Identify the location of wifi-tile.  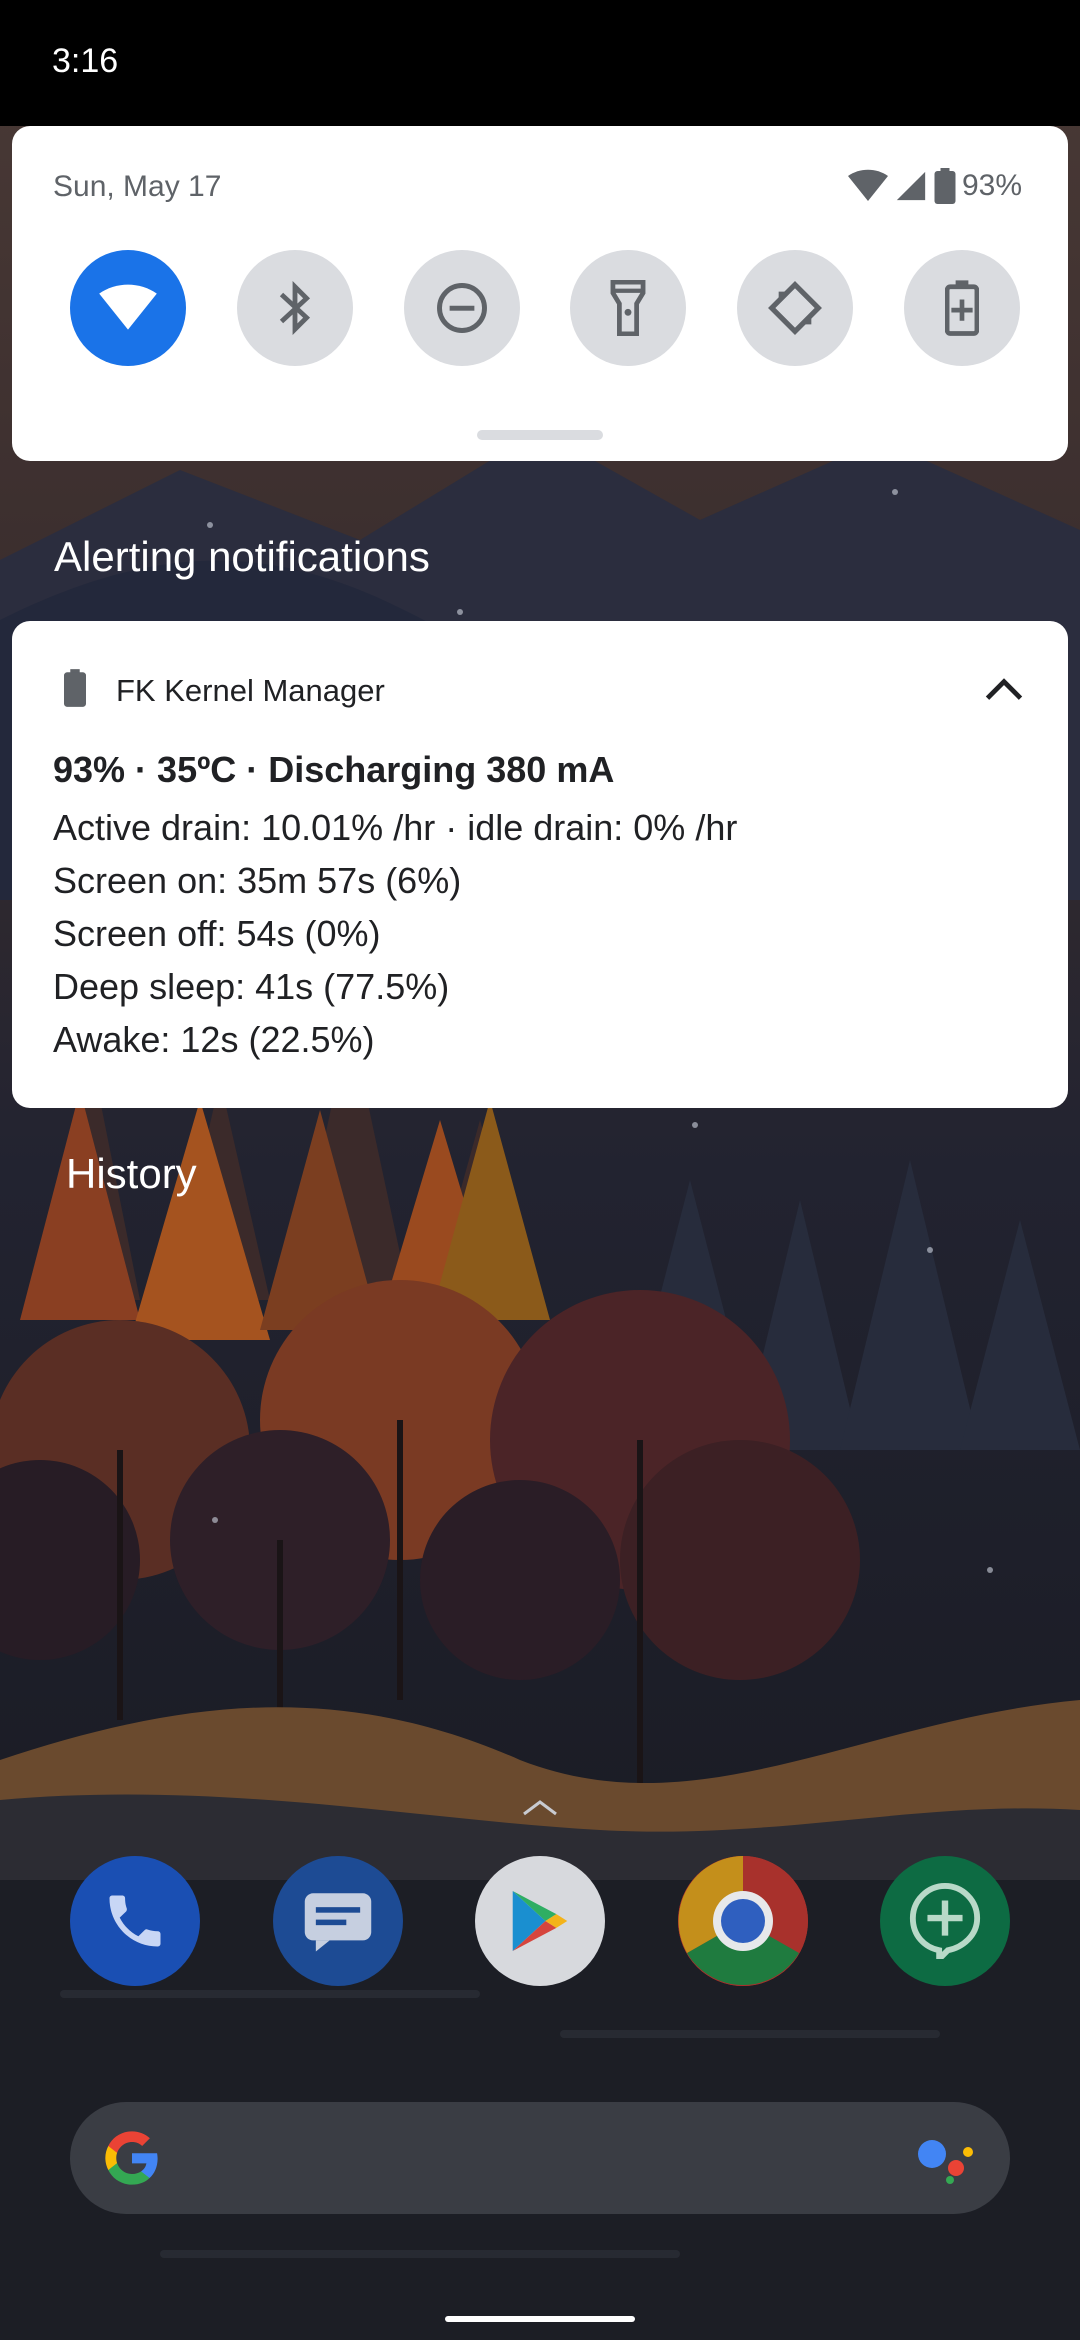
(128, 308).